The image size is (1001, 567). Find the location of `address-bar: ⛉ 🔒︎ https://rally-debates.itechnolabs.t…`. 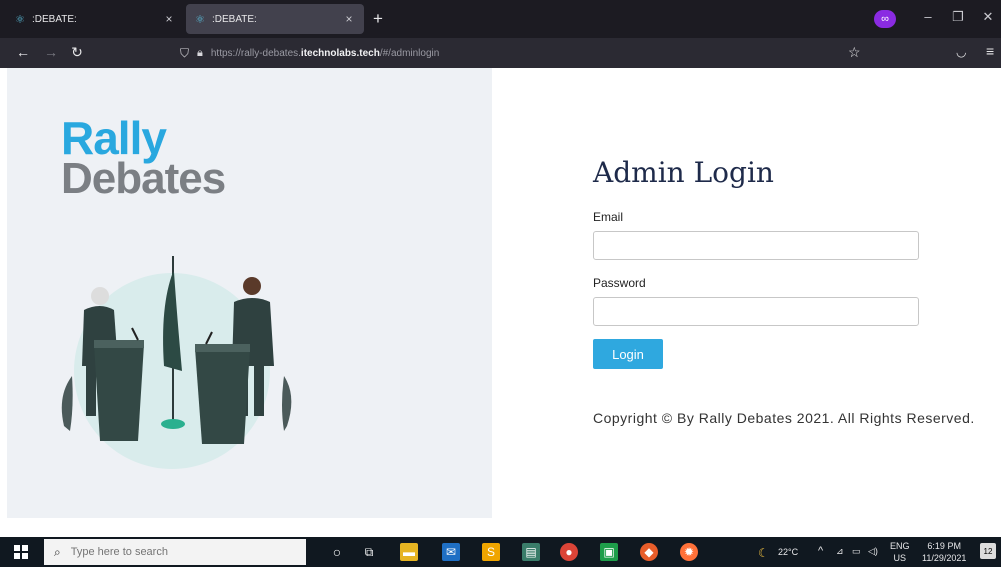

address-bar: ⛉ 🔒︎ https://rally-debates.itechnolabs.t… is located at coordinates (520, 53).